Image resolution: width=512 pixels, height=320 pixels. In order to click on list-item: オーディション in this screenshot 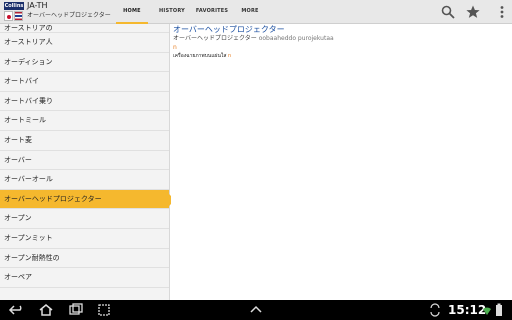, I will do `click(84, 63)`.